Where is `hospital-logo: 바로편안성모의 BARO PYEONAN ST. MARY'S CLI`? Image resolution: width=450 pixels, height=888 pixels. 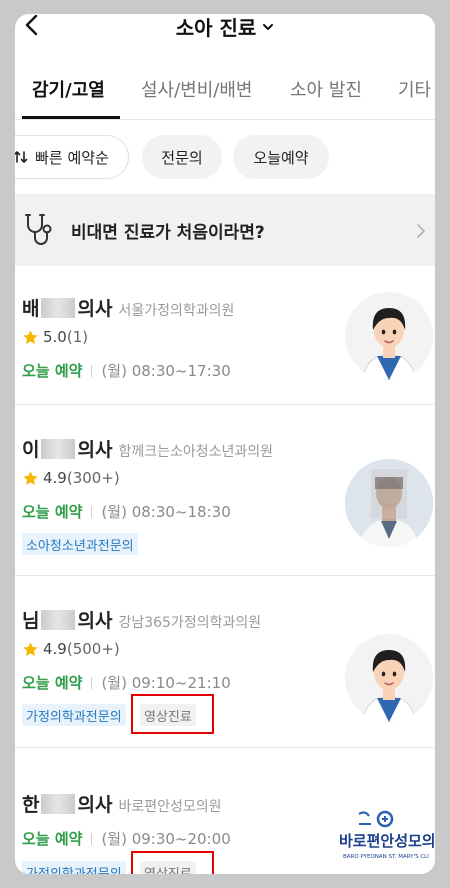
hospital-logo: 바로편안성모의 BARO PYEONAN ST. MARY'S CLI is located at coordinates (387, 836).